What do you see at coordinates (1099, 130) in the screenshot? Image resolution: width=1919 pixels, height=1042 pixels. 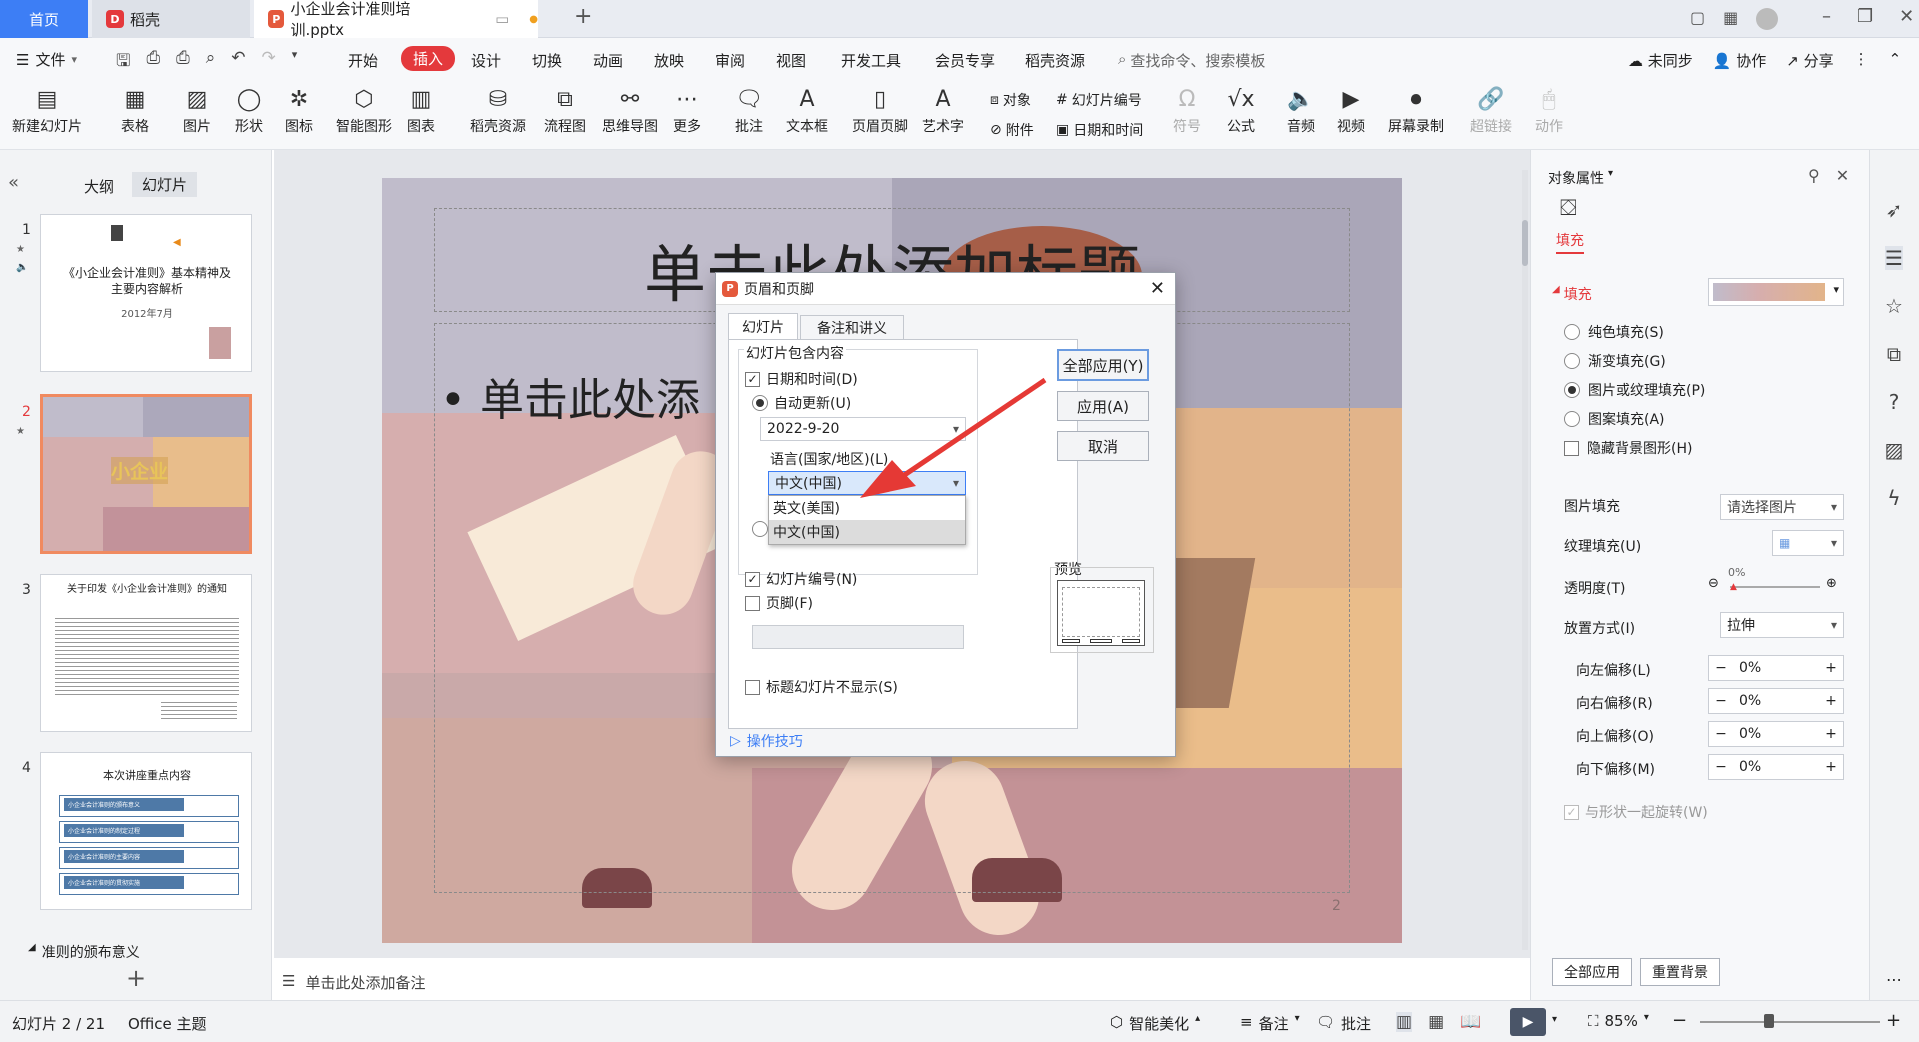 I see `datetime-button: ▣ 日期和时间` at bounding box center [1099, 130].